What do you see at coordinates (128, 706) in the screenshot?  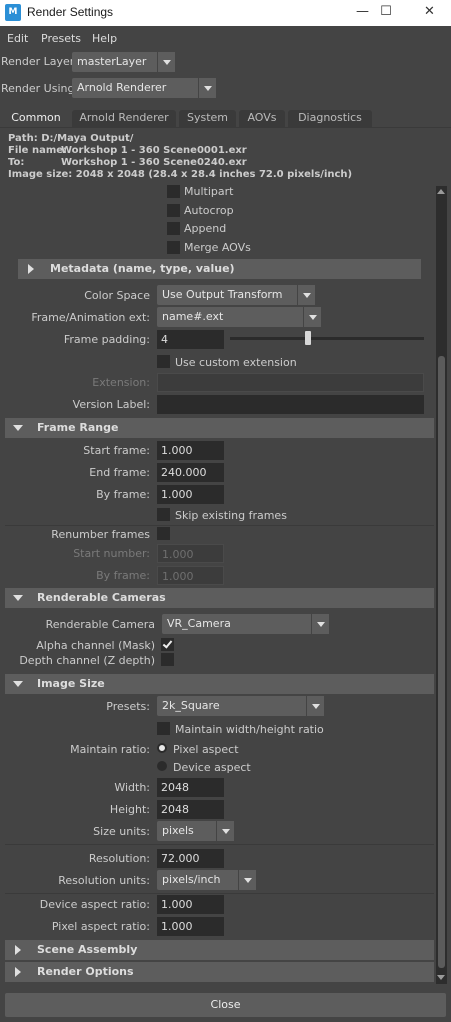 I see `presets-label: Presets:` at bounding box center [128, 706].